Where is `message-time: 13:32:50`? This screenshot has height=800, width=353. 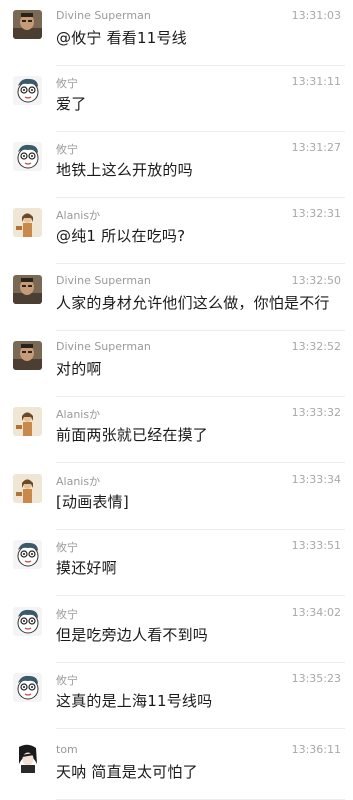 message-time: 13:32:50 is located at coordinates (316, 280).